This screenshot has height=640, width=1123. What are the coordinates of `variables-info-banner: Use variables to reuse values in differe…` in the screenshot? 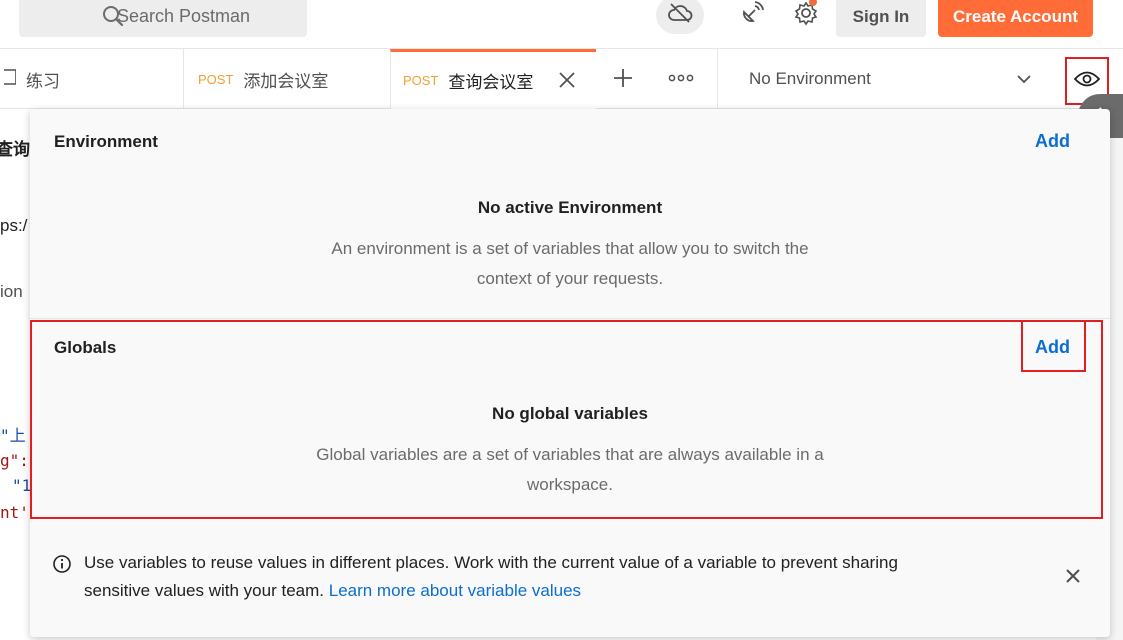 It's located at (552, 577).